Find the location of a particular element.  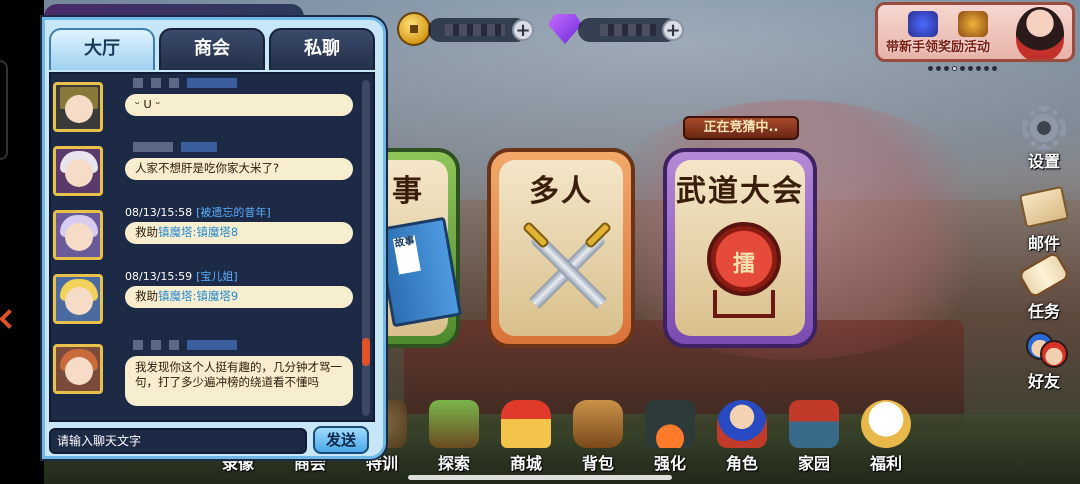

enhance-button: 强化 is located at coordinates (670, 437).